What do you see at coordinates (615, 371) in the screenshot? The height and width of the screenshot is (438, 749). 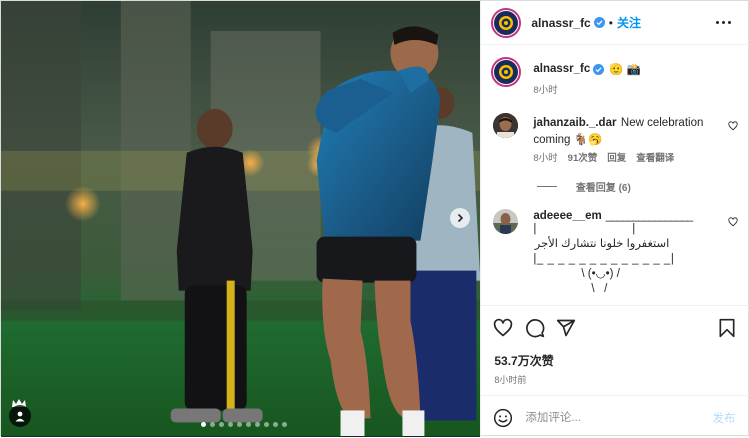 I see `action-bar: 53.7万次赞 8小时前 发布` at bounding box center [615, 371].